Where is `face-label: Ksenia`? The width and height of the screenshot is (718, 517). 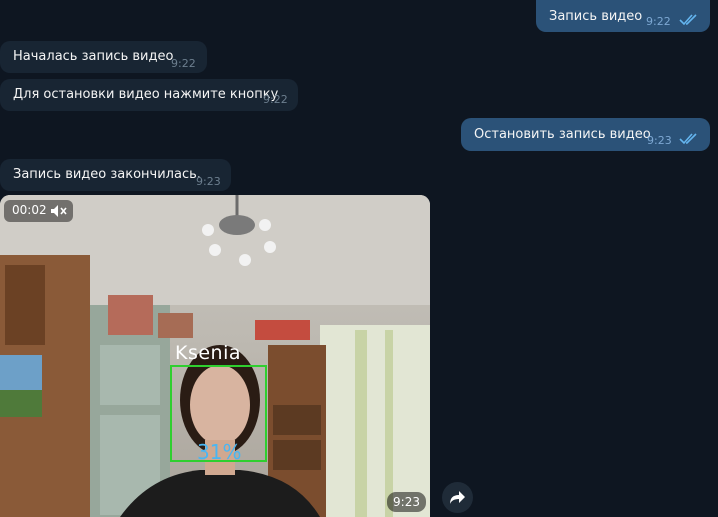 face-label: Ksenia is located at coordinates (208, 353).